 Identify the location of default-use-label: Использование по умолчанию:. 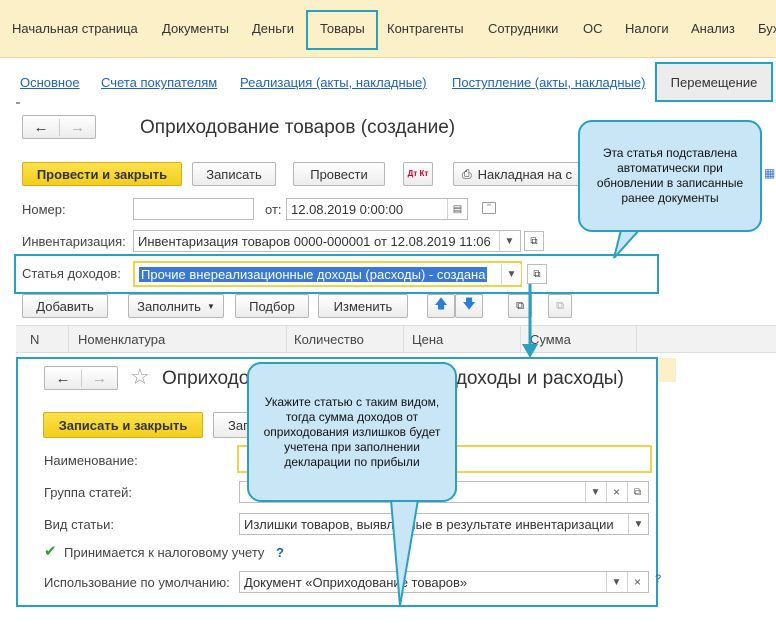
(137, 582).